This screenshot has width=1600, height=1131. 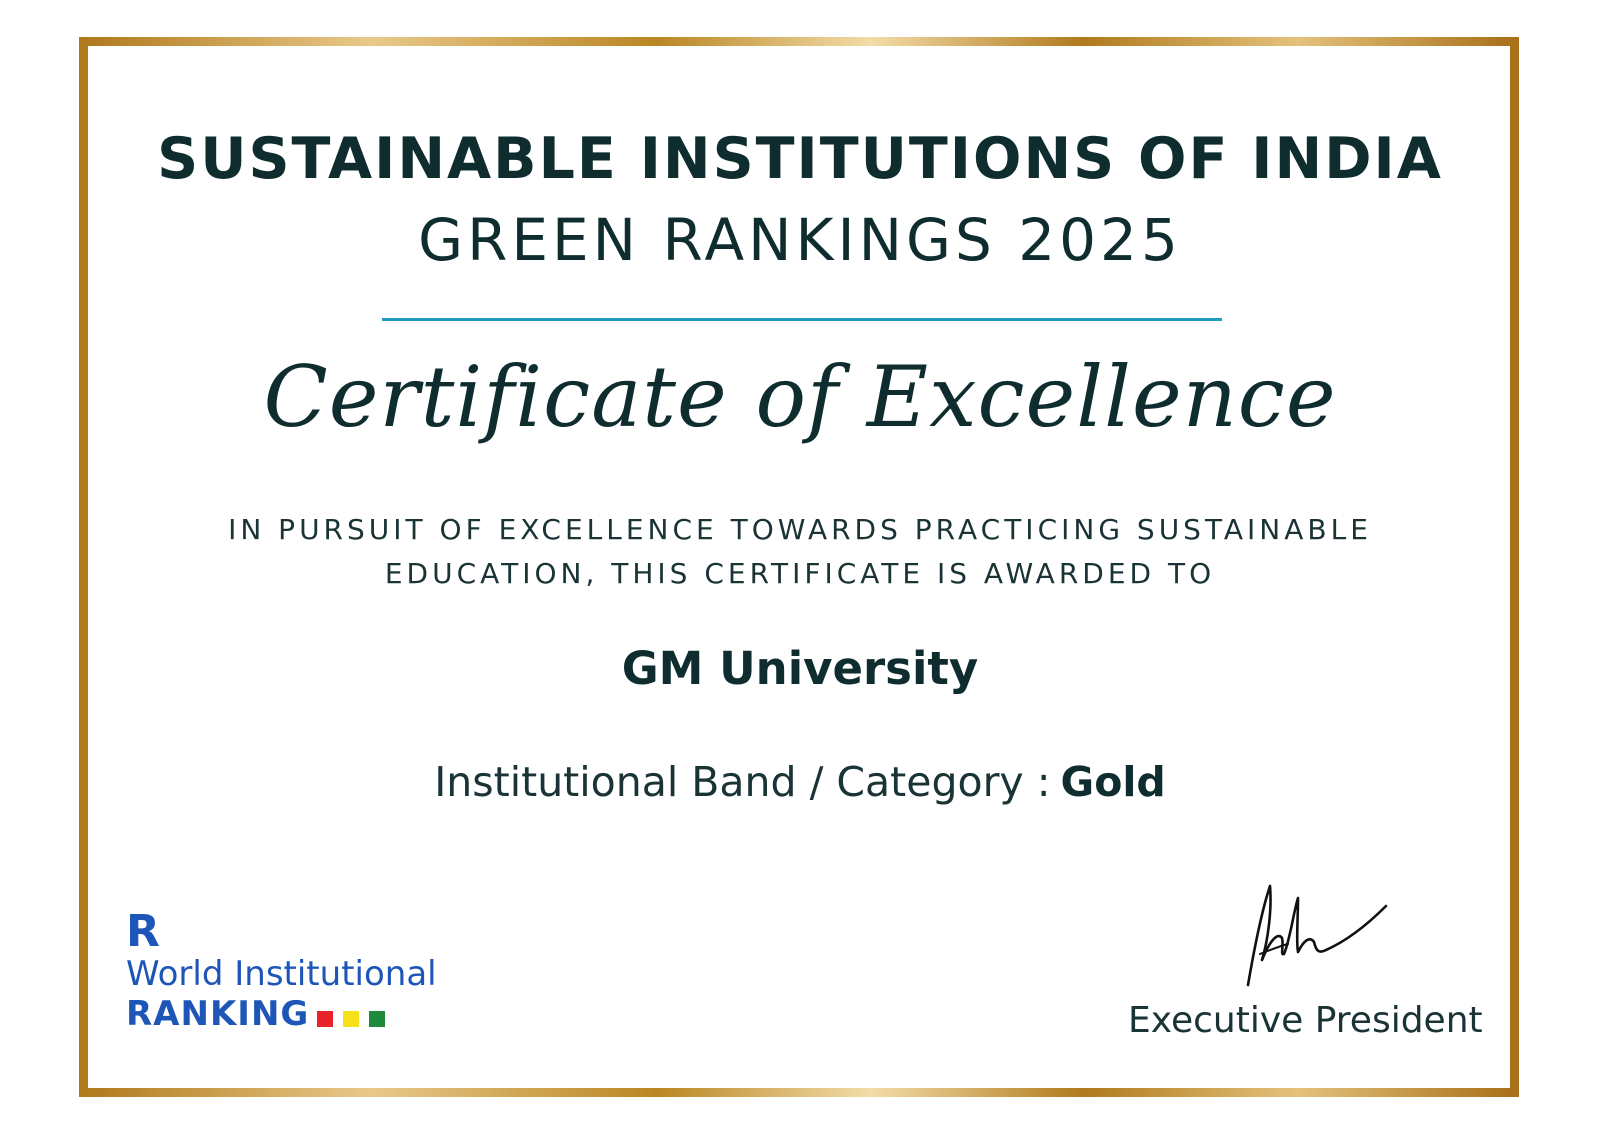 I want to click on logo-text-line-1: World Institutional, so click(x=281, y=974).